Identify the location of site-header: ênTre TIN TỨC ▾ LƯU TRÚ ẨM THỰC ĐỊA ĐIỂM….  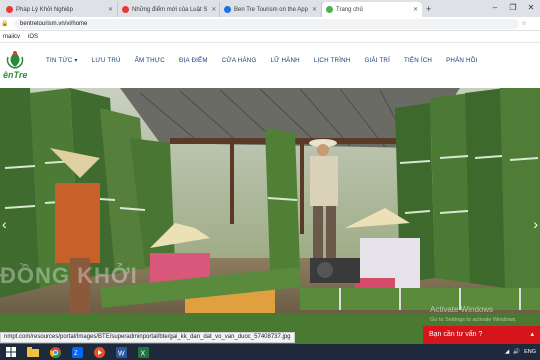
(270, 65).